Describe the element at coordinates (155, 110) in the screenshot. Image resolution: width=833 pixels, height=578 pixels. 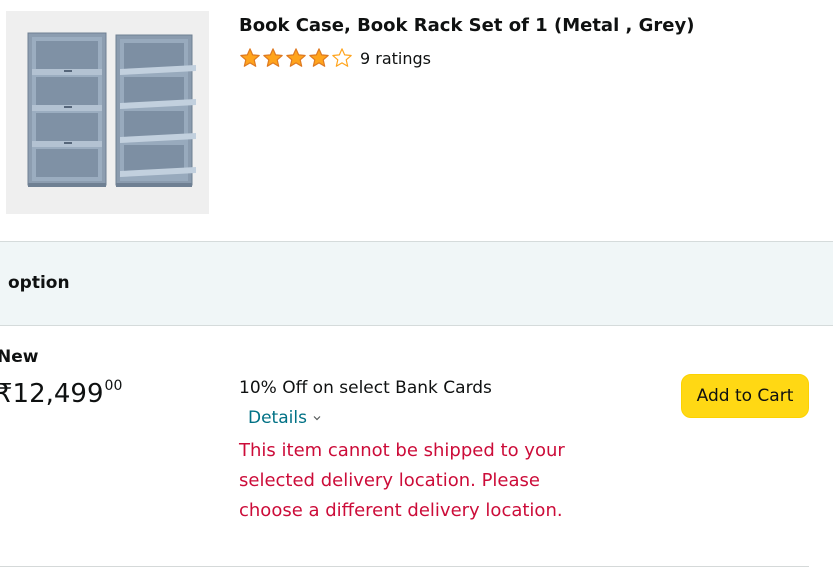
I see `bookcase-side-view` at that location.